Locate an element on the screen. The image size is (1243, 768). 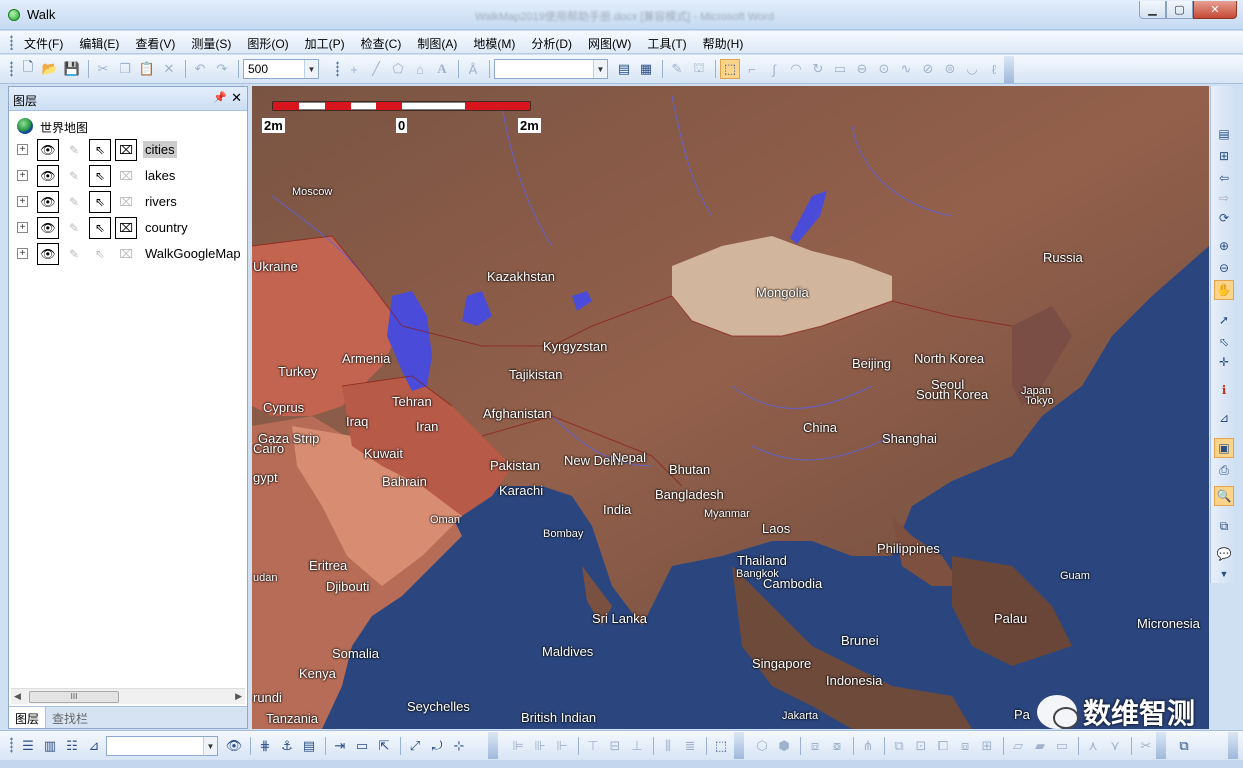
area-icon: ⌂ is located at coordinates (420, 69).